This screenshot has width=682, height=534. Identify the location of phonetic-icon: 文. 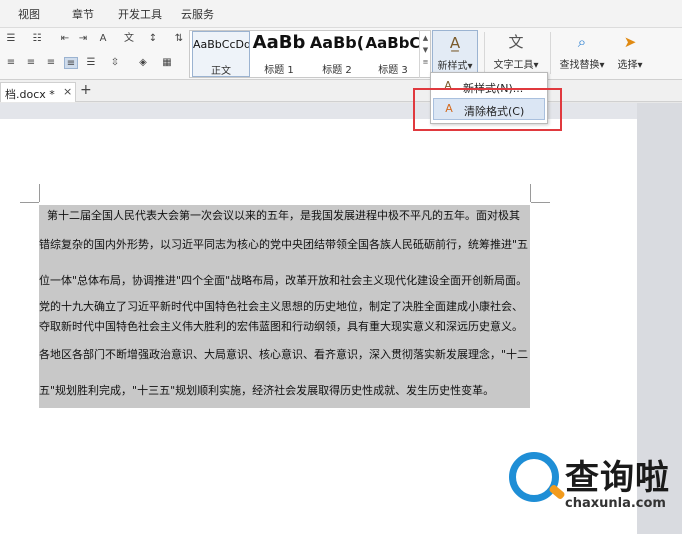
(129, 39).